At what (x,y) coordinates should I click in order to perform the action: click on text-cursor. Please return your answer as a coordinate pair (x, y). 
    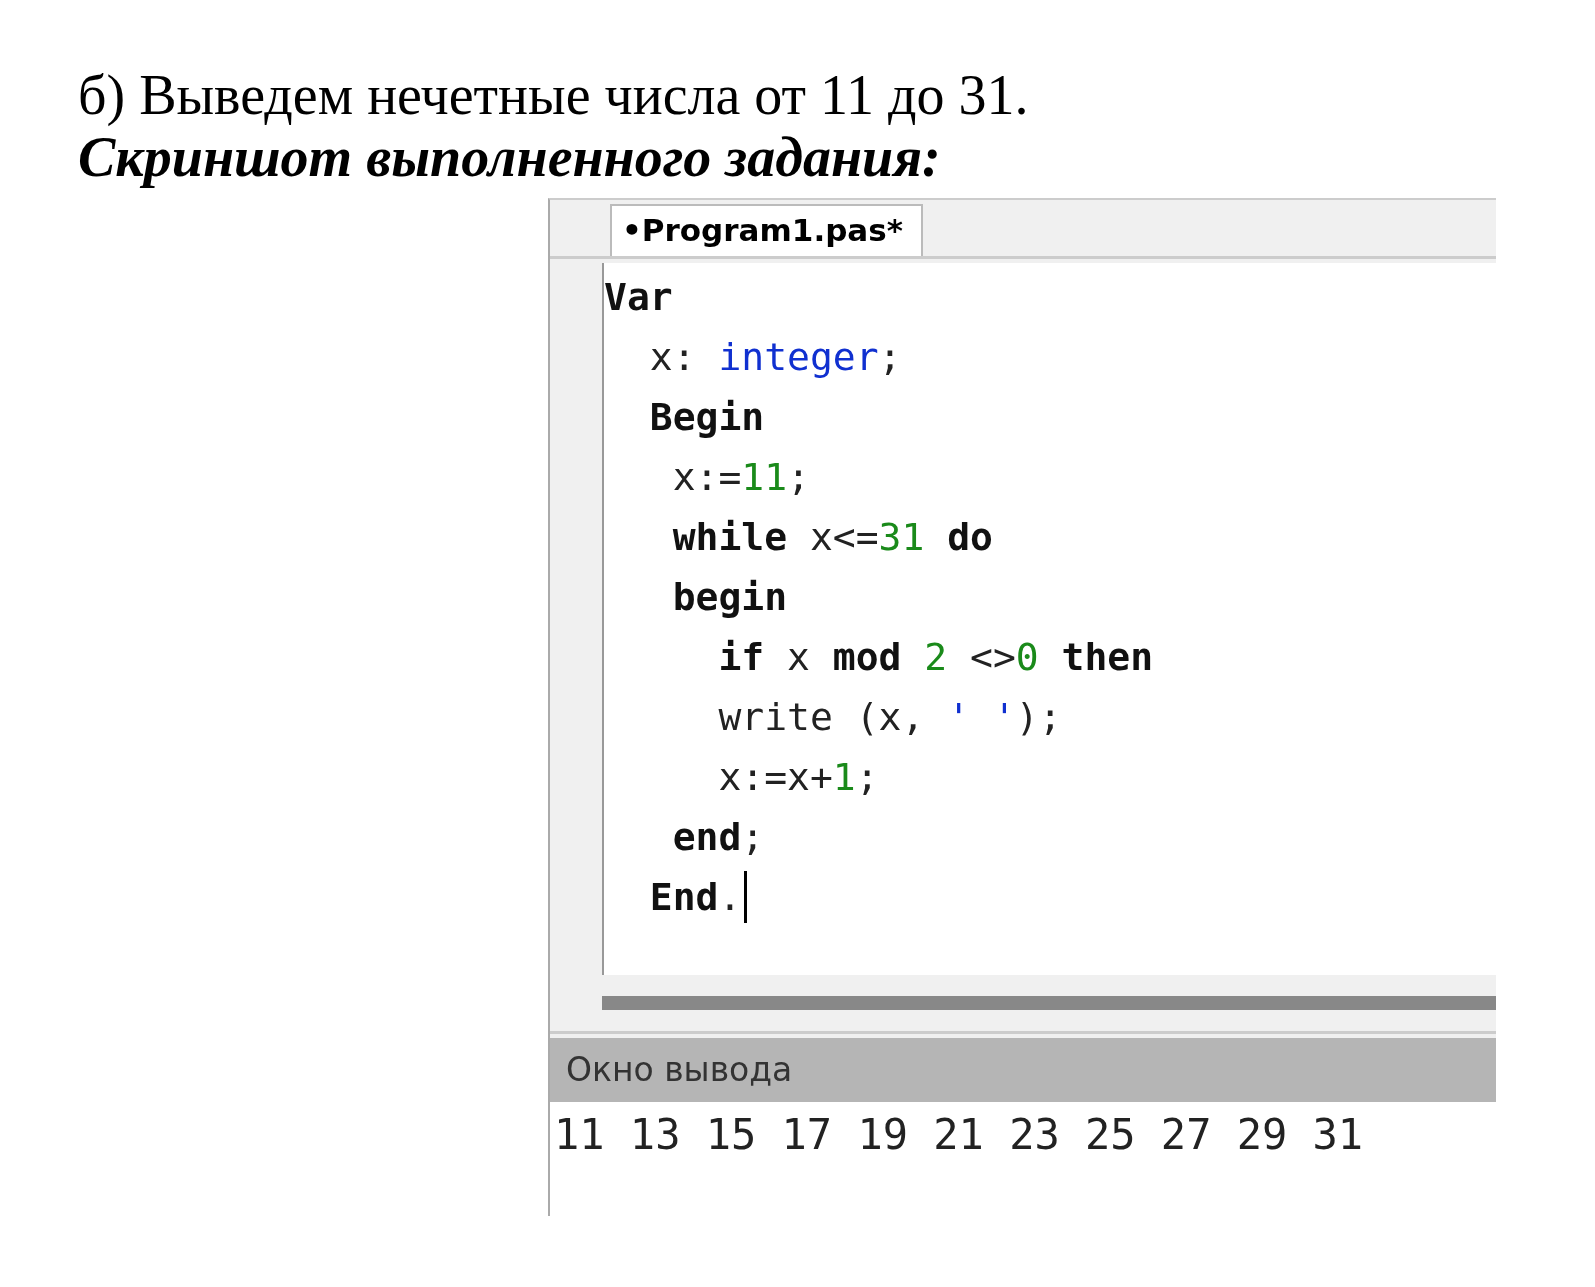
    Looking at the image, I should click on (746, 897).